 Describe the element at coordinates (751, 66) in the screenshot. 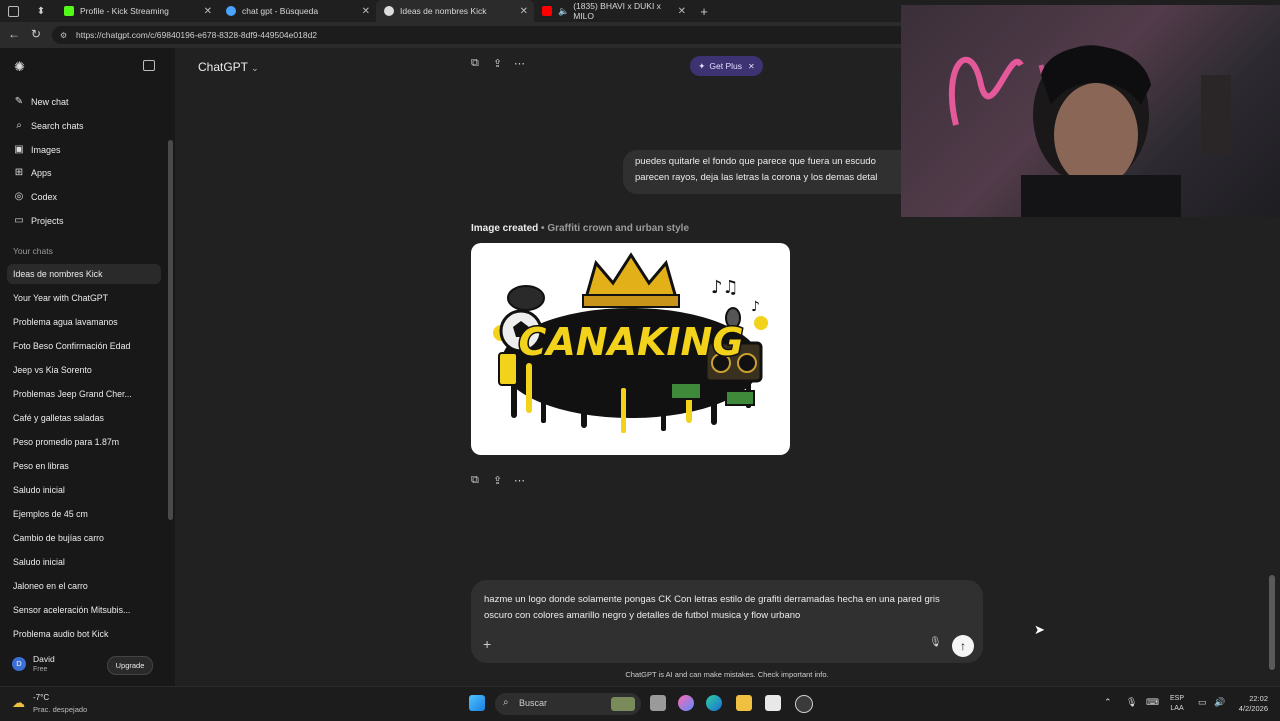

I see `close-icon: ✕` at that location.